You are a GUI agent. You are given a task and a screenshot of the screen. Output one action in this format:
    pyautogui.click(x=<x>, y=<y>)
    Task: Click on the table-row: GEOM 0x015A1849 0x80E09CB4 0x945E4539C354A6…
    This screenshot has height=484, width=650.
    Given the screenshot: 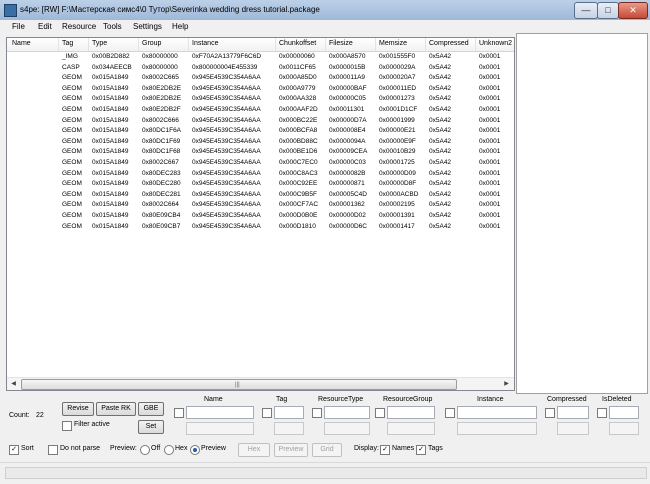 What is the action you would take?
    pyautogui.click(x=260, y=217)
    